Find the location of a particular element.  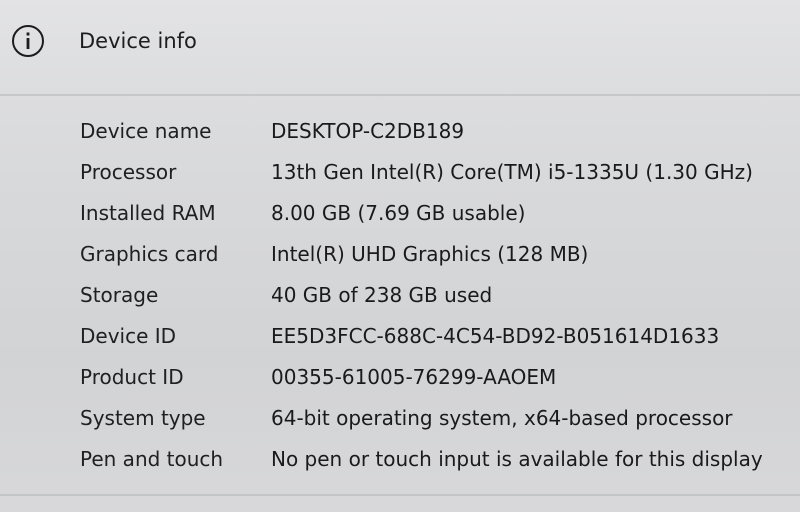

bottom-divider is located at coordinates (400, 495).